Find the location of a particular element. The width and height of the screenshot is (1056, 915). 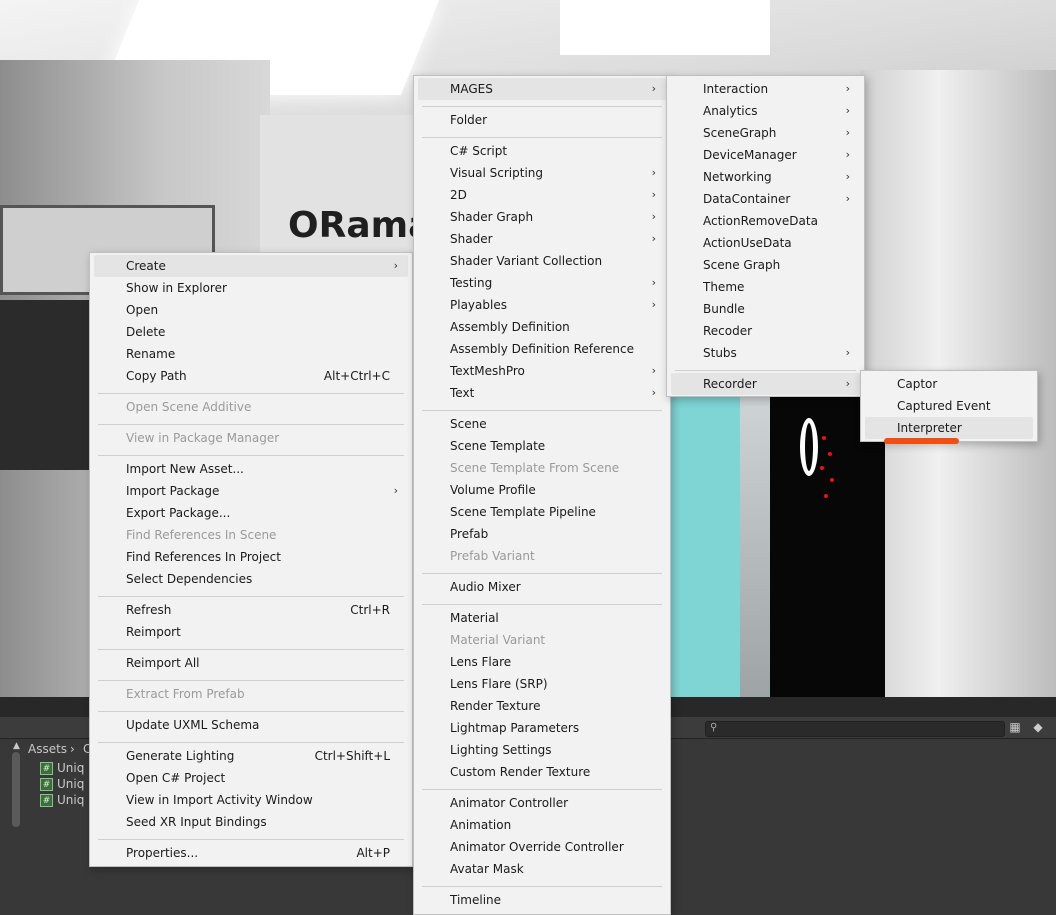

menu-item-avatar-mask: Avatar Mask is located at coordinates (542, 869).